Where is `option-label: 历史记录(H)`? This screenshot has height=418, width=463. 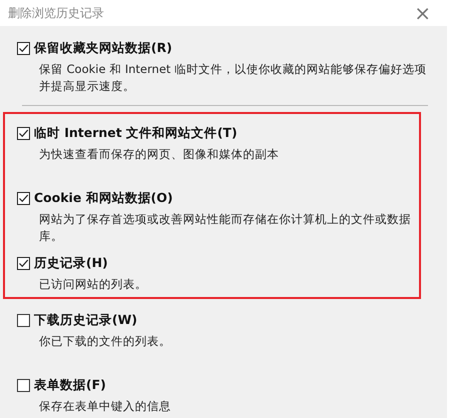
option-label: 历史记录(H) is located at coordinates (71, 263).